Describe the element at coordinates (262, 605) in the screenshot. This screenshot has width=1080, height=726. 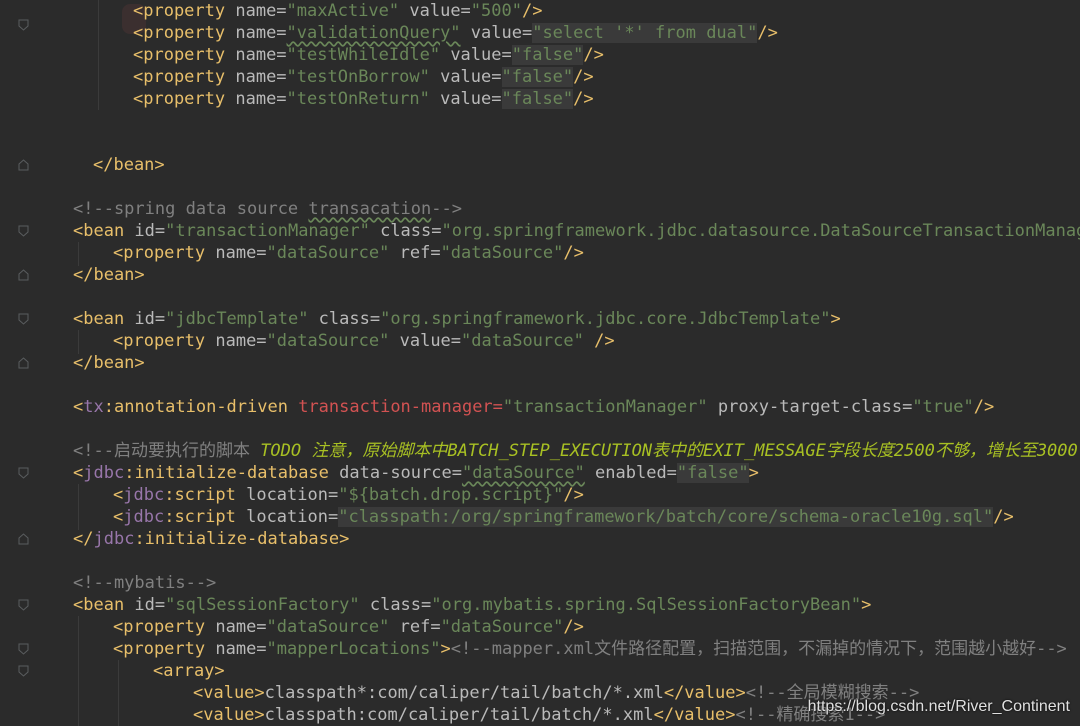
I see `xml-value: "sqlSessionFactory"` at that location.